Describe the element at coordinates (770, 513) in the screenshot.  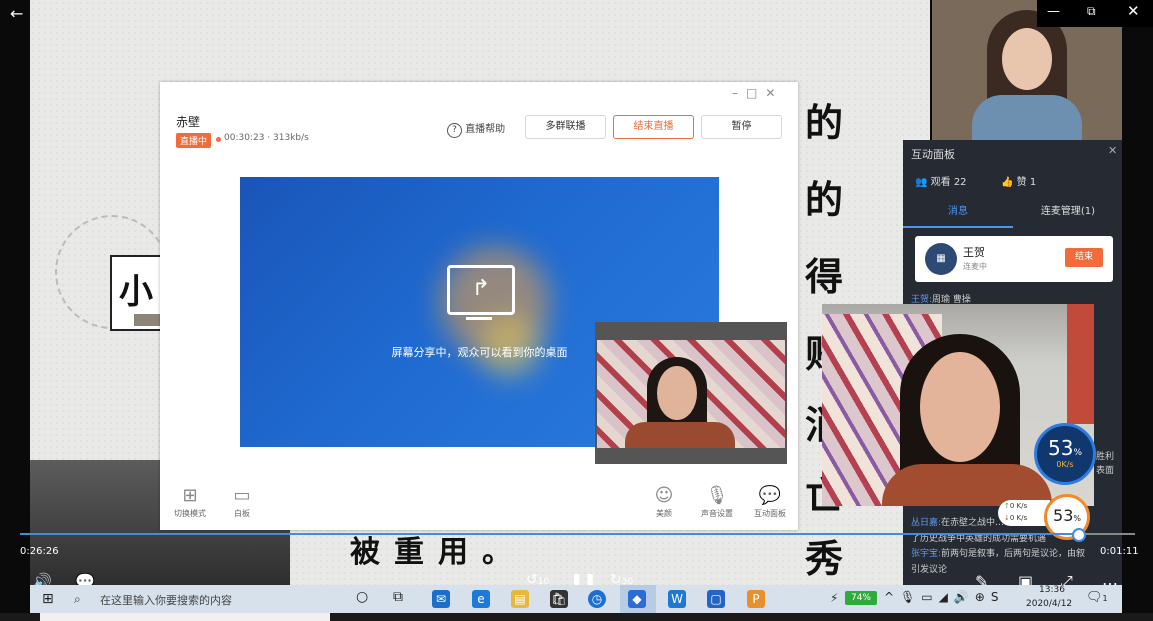
I see `tool-label: 互动面板` at that location.